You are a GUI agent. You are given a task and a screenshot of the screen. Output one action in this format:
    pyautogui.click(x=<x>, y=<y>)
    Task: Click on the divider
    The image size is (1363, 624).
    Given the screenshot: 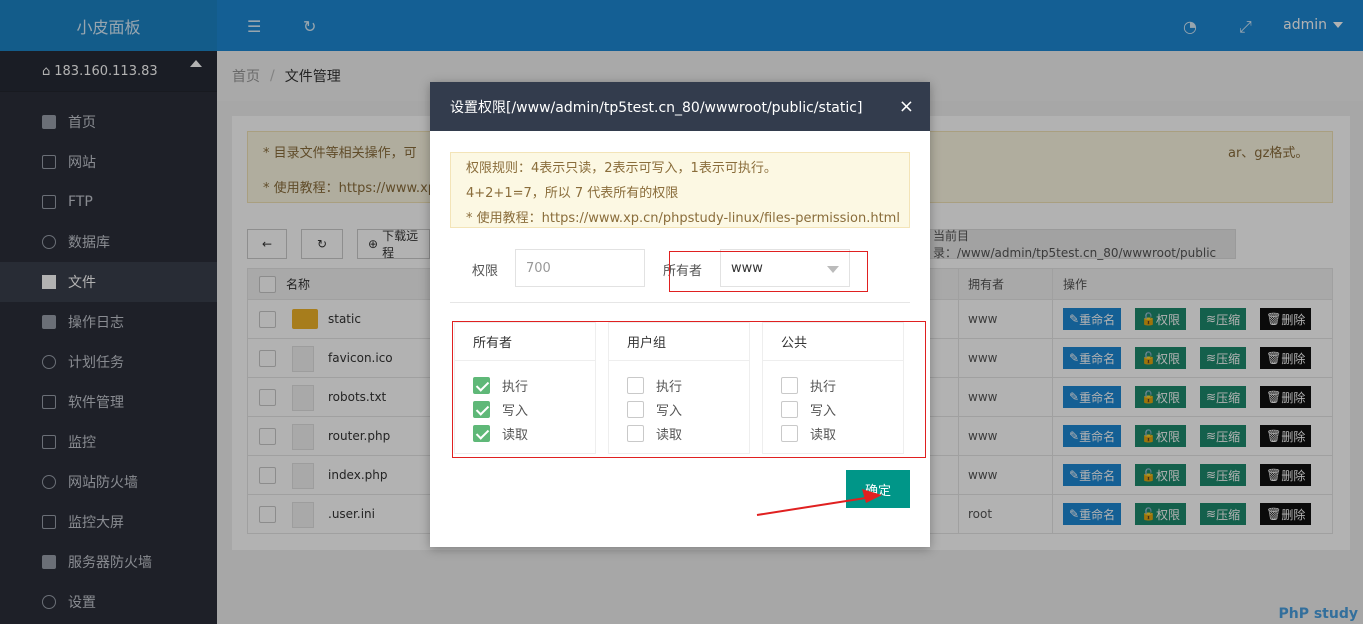 What is the action you would take?
    pyautogui.click(x=680, y=302)
    